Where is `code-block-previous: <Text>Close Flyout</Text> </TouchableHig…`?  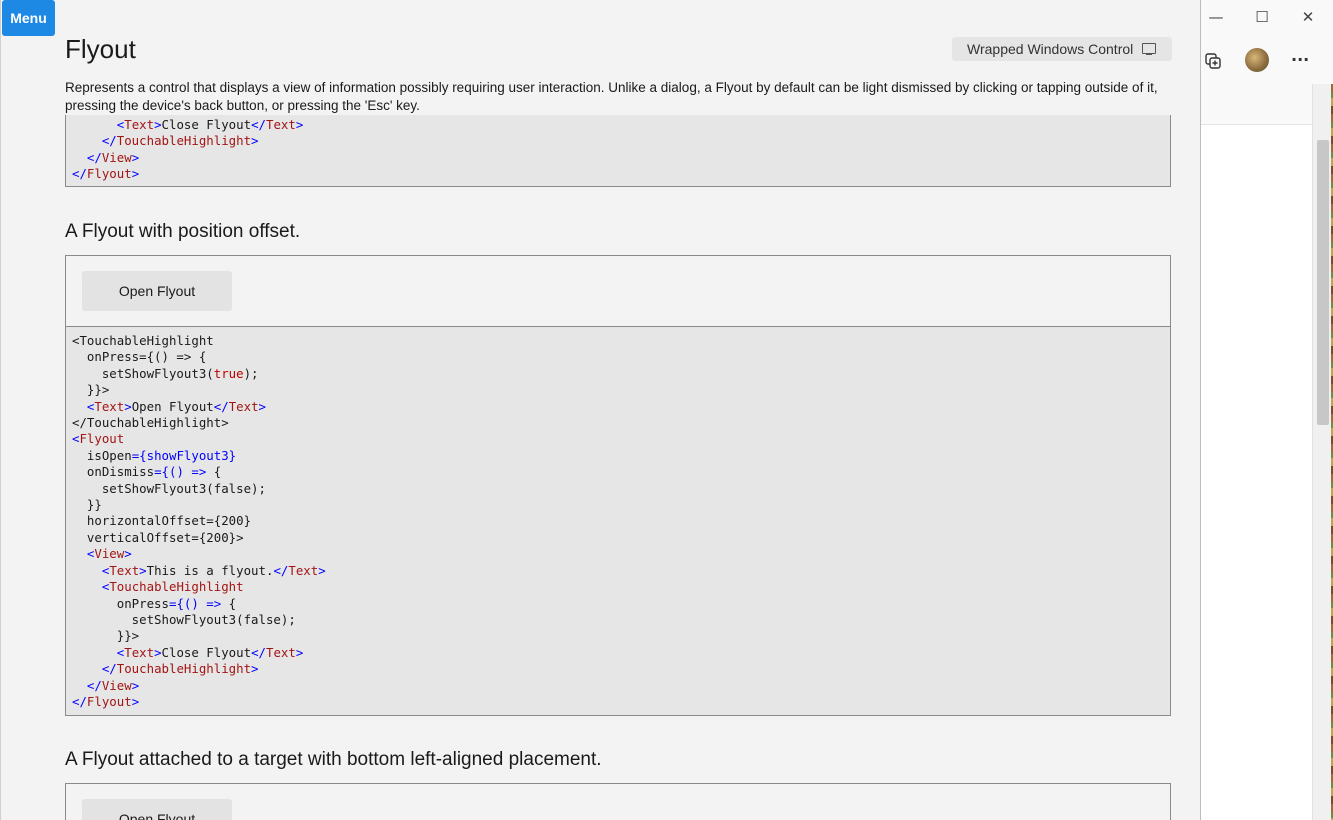 code-block-previous: <Text>Close Flyout</Text> </TouchableHig… is located at coordinates (618, 149).